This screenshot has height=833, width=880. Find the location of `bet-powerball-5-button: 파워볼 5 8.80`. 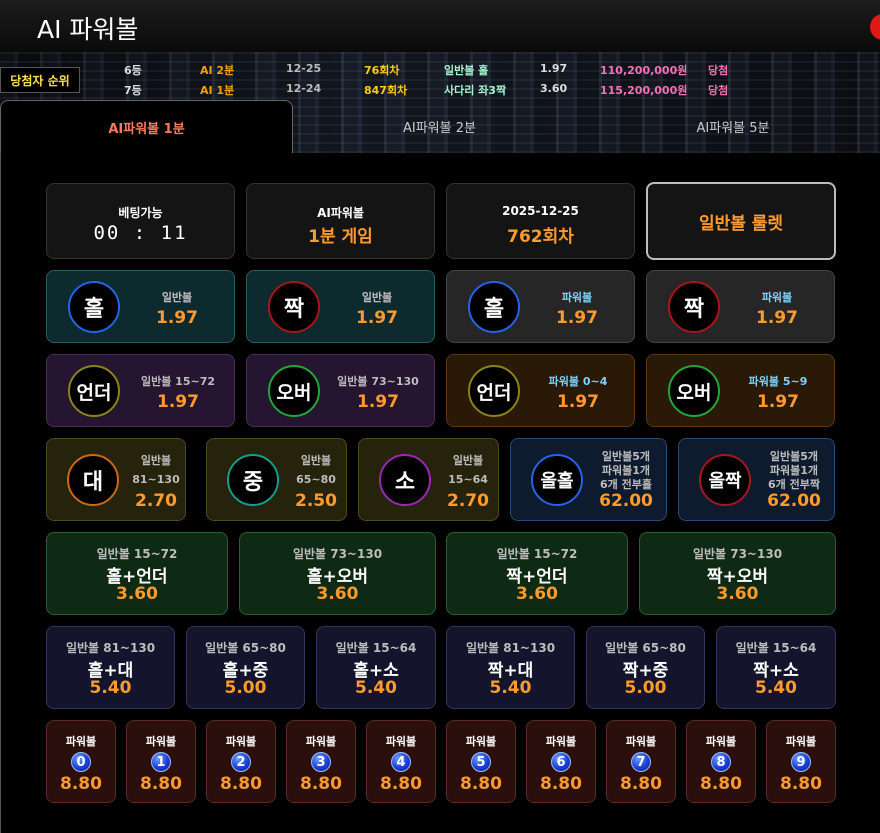

bet-powerball-5-button: 파워볼 5 8.80 is located at coordinates (481, 761).